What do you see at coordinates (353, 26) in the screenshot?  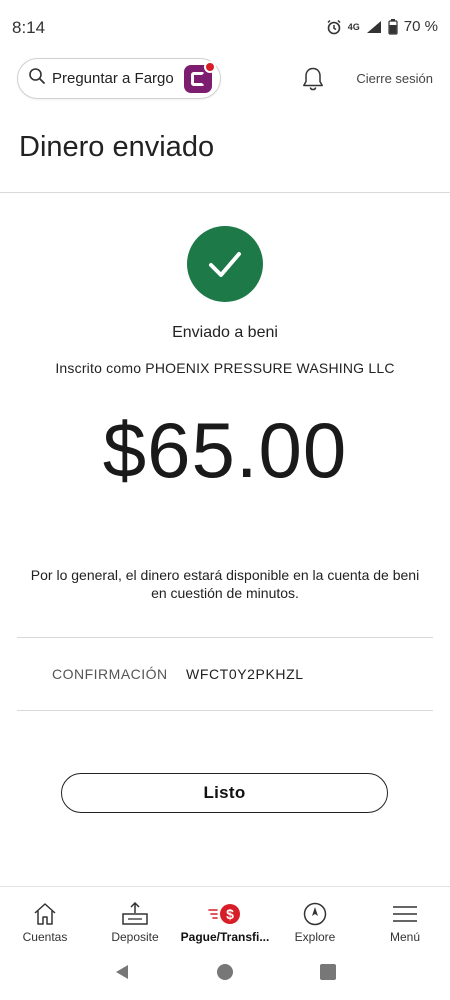 I see `network-4g-icon: 4G` at bounding box center [353, 26].